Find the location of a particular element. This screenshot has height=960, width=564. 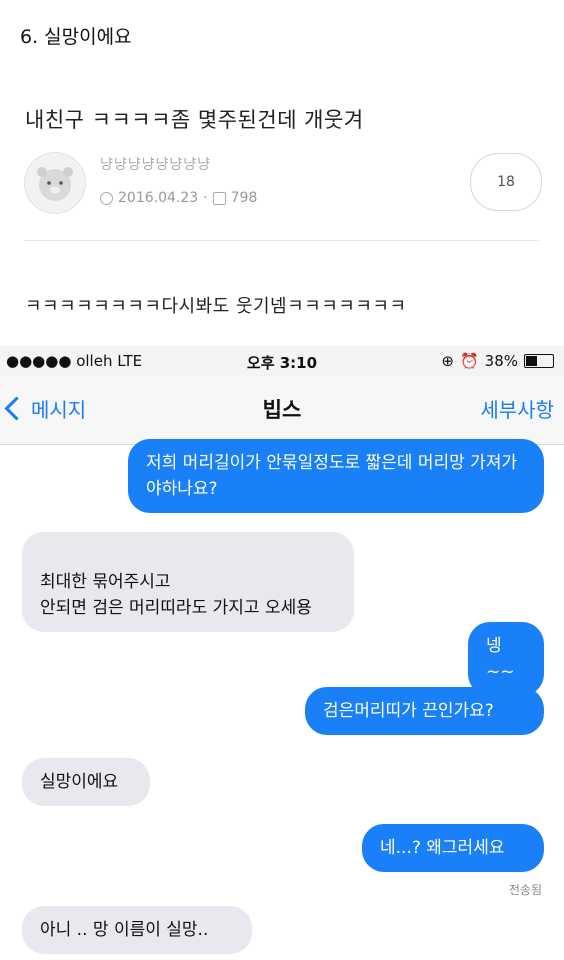

message-text: 네...? 왜그러세요 is located at coordinates (442, 848).